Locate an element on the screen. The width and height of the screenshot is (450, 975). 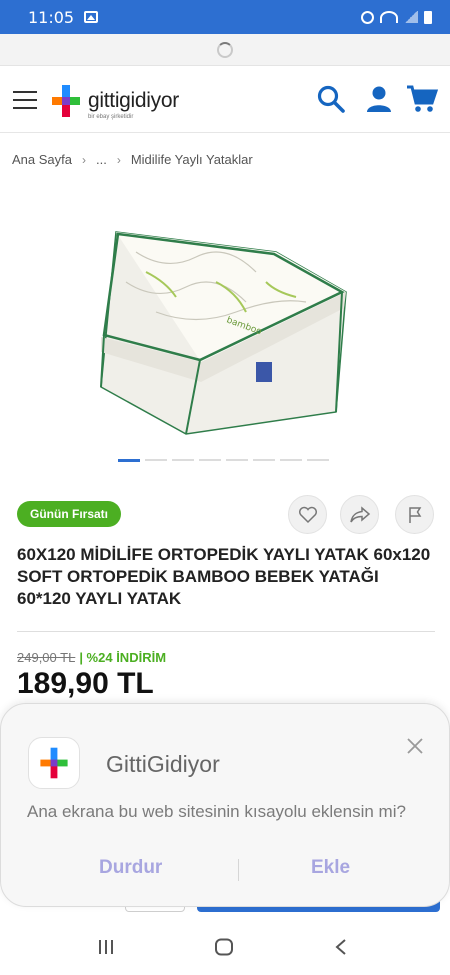
price-info: 249,00 TL | %24 İNDİRİM is located at coordinates (91, 657).